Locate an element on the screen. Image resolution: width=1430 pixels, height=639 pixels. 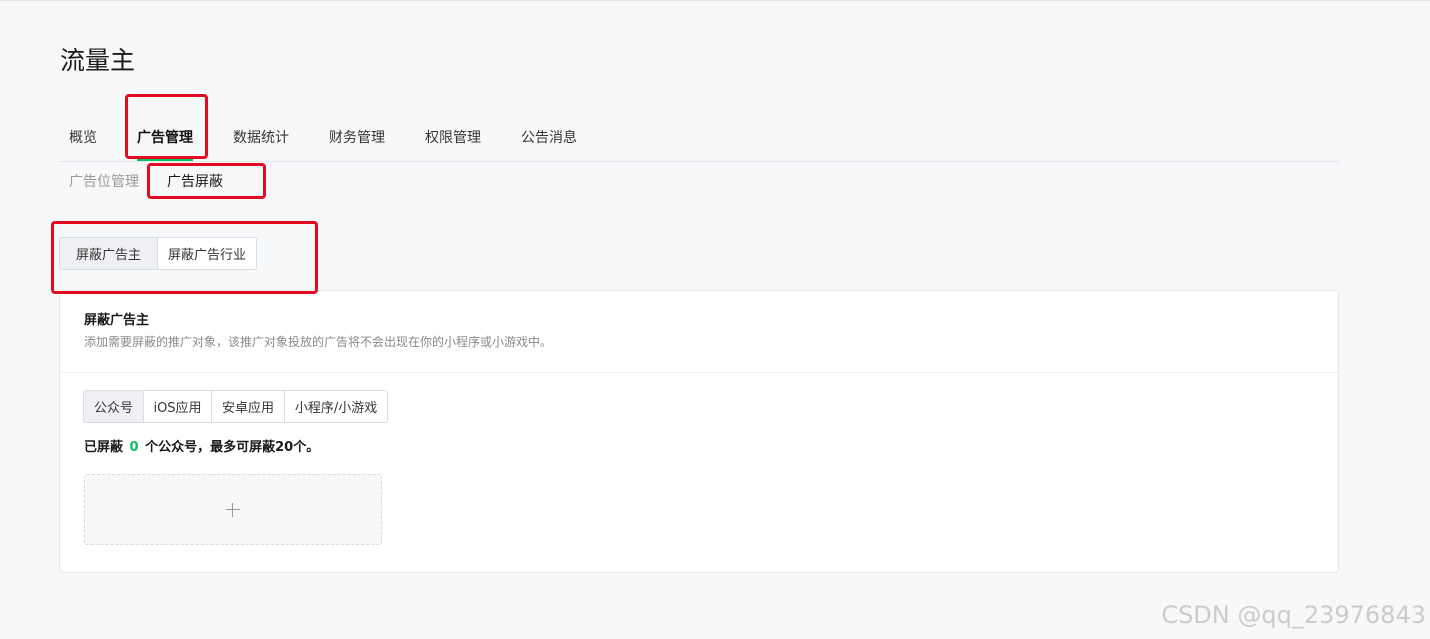
block-advertiser-button: 屏蔽广告主 is located at coordinates (109, 253).